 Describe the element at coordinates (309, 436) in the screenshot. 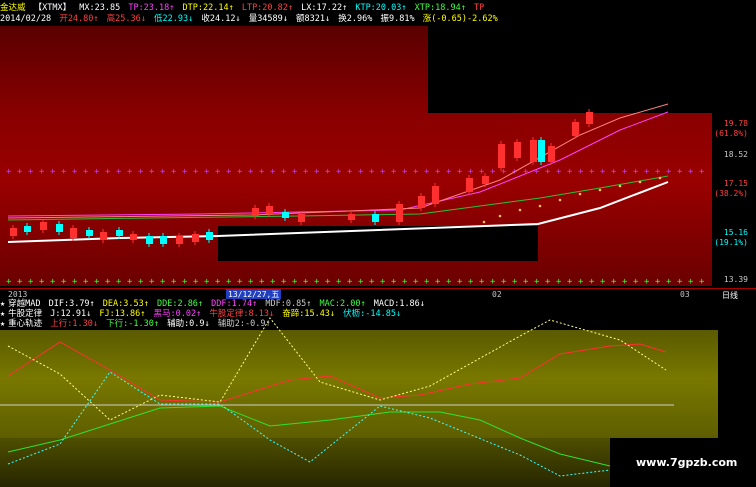

I see `lower-trajectory-line` at that location.